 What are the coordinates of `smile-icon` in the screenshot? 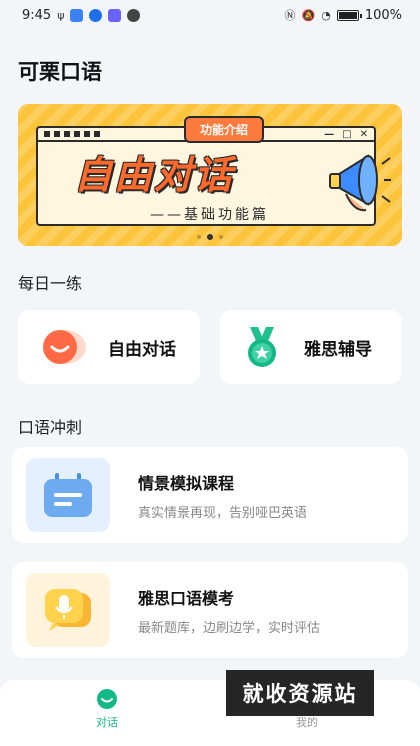 It's located at (64, 347).